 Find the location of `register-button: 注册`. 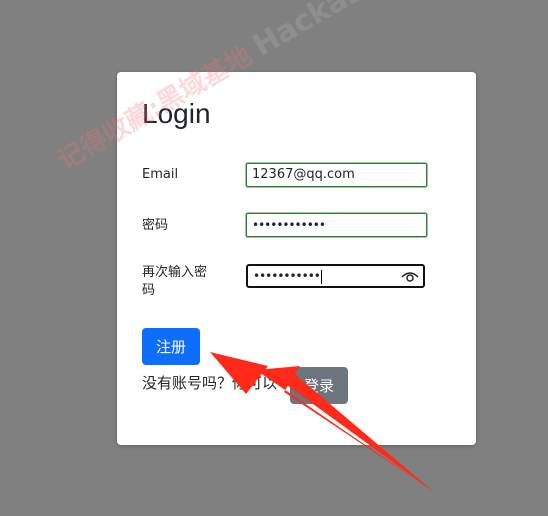

register-button: 注册 is located at coordinates (171, 346).